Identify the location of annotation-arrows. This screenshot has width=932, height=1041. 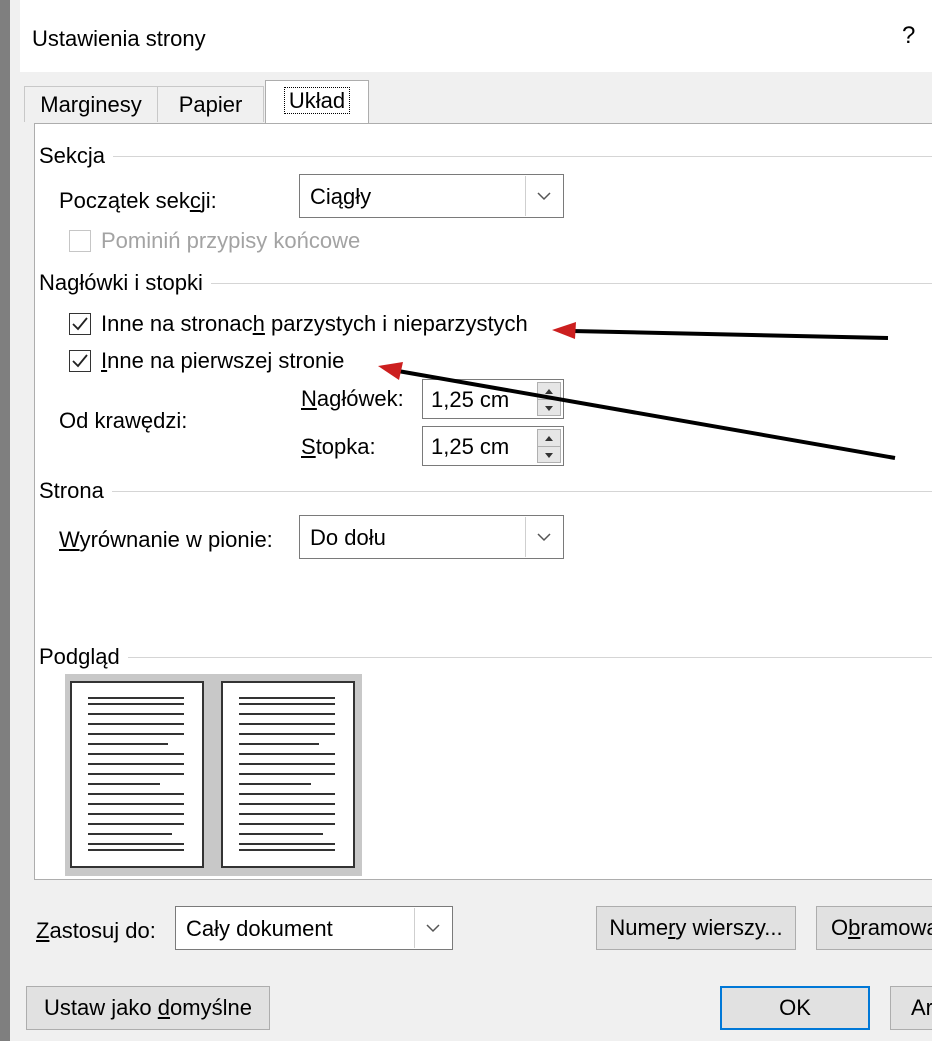
(637, 391).